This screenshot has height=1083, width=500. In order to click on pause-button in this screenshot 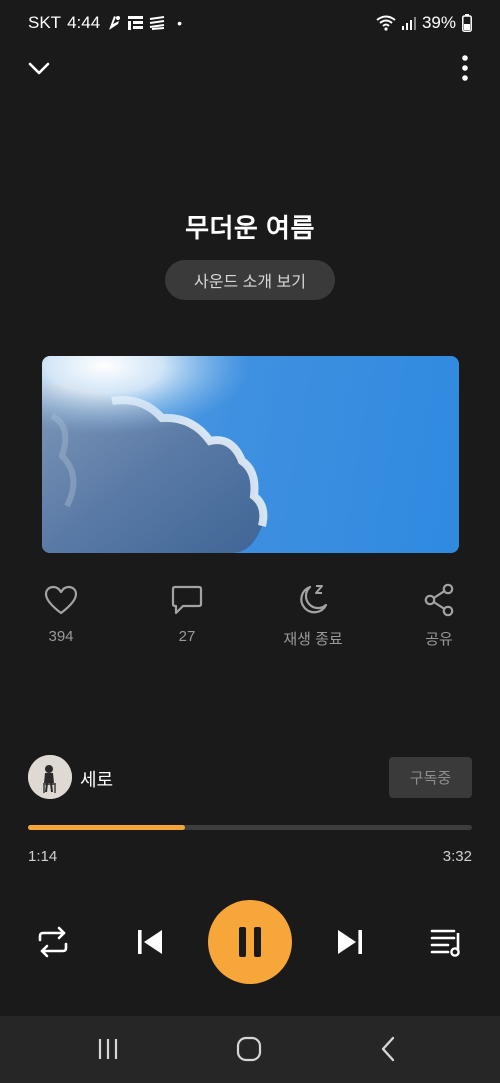, I will do `click(250, 942)`.